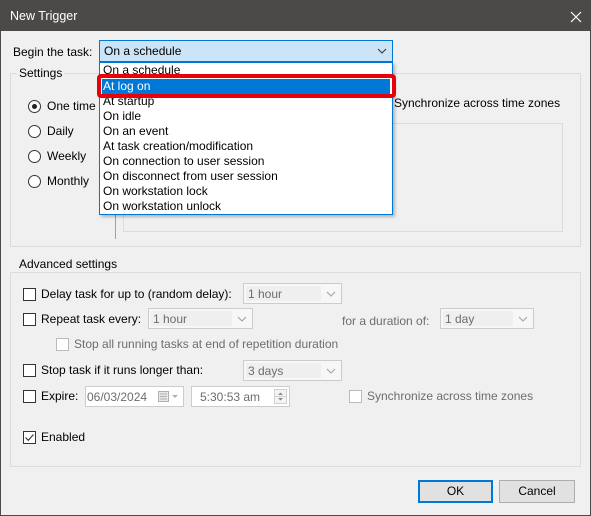  What do you see at coordinates (136, 294) in the screenshot?
I see `delay-task-label: Delay task for up to (random delay):` at bounding box center [136, 294].